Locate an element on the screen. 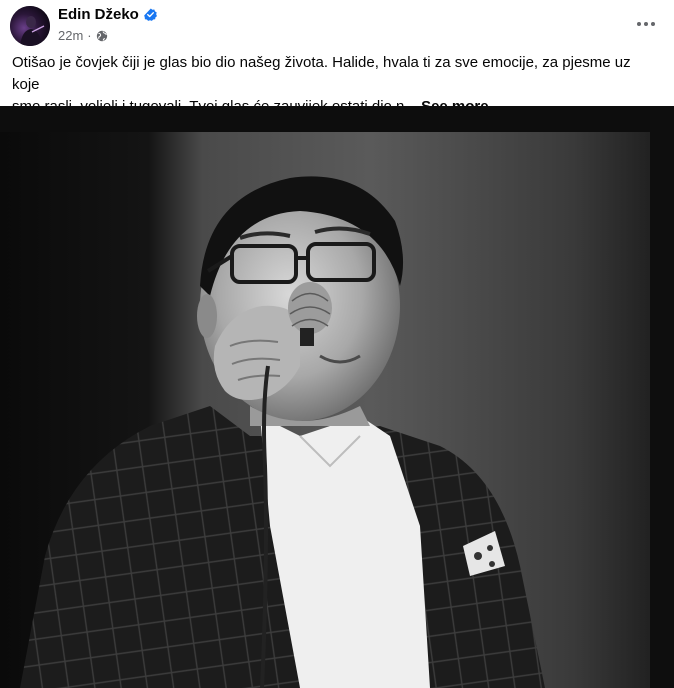 The width and height of the screenshot is (674, 688). verified-badge-icon is located at coordinates (150, 14).